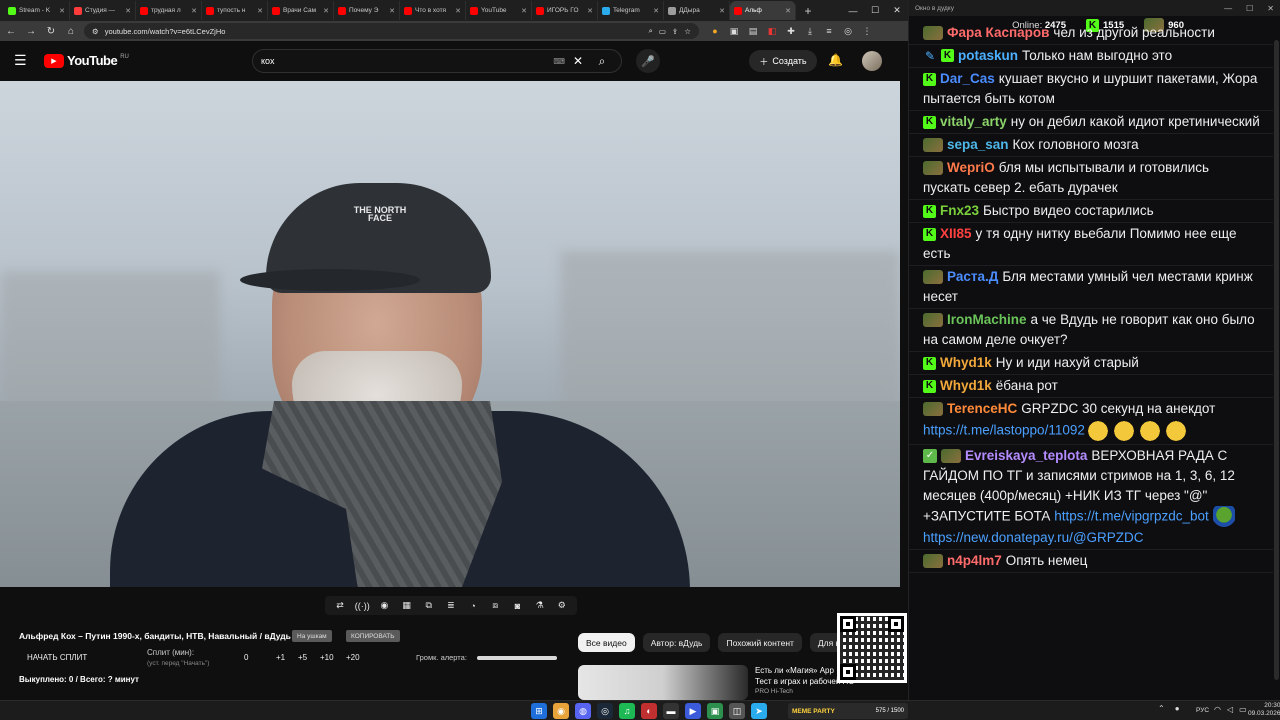 The height and width of the screenshot is (720, 1280). Describe the element at coordinates (367, 10) in the screenshot. I see `browser-tab: Почему Э ✕` at that location.